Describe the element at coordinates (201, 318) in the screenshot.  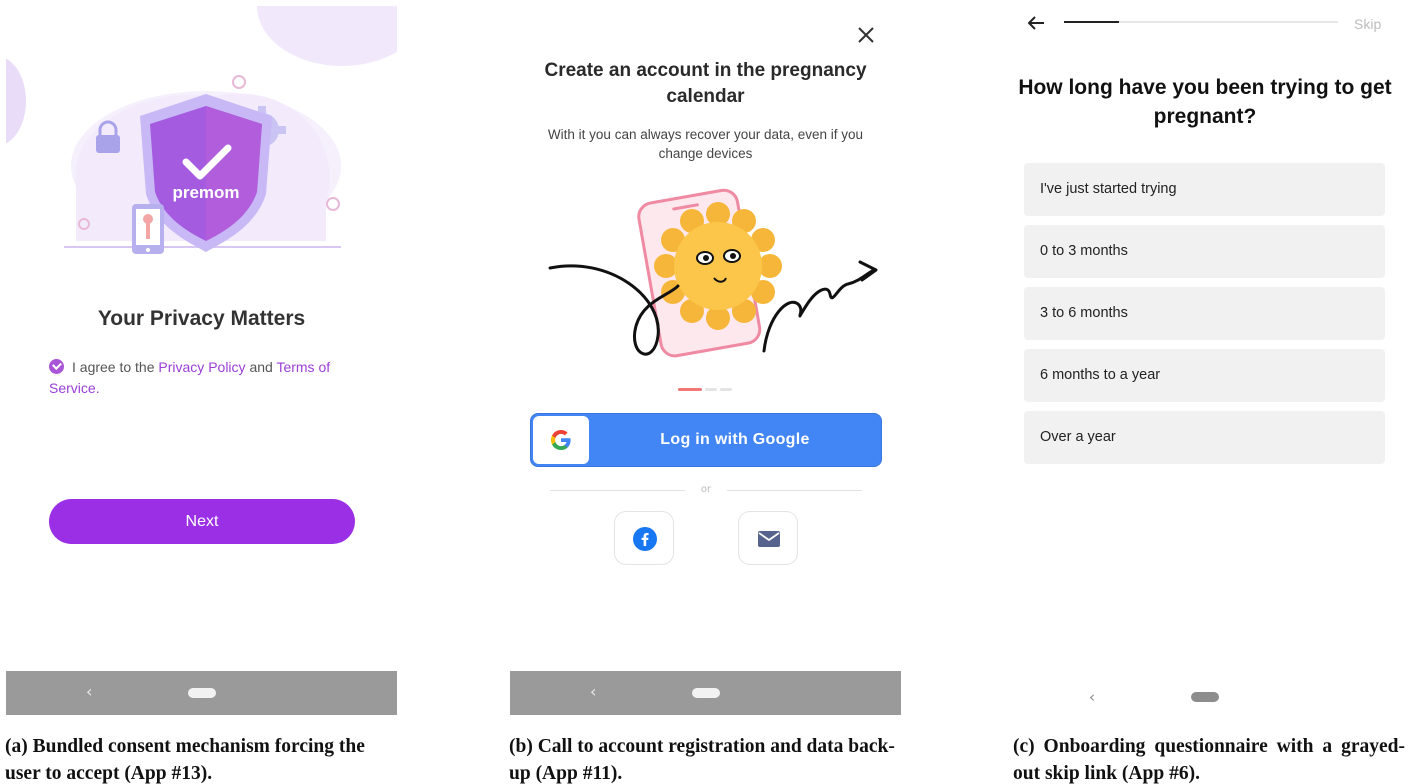
I see `page-title: Your Privacy Matters` at that location.